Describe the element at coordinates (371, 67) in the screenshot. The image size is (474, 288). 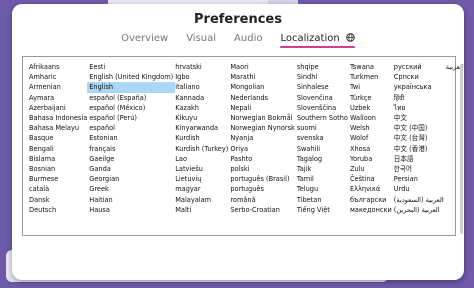
I see `language-option: Tswana` at that location.